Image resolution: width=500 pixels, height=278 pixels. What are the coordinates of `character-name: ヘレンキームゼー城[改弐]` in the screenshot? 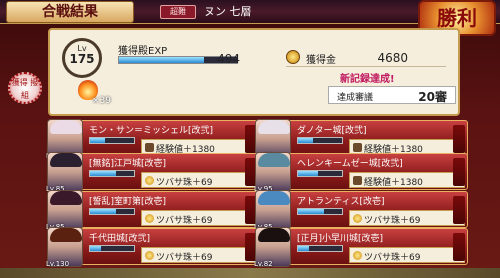 It's located at (350, 164).